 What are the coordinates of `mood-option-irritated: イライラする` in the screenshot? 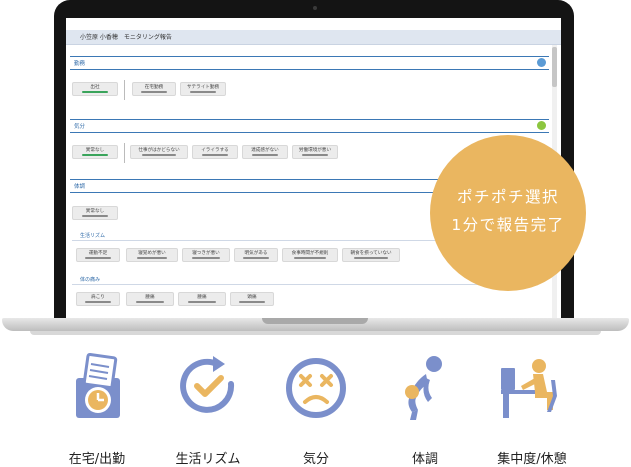 It's located at (215, 152).